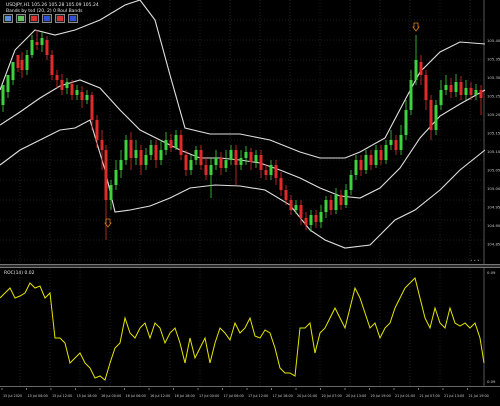 This screenshot has height=406, width=500. What do you see at coordinates (493, 244) in the screenshot?
I see `price-axis-label: 104.85` at bounding box center [493, 244].